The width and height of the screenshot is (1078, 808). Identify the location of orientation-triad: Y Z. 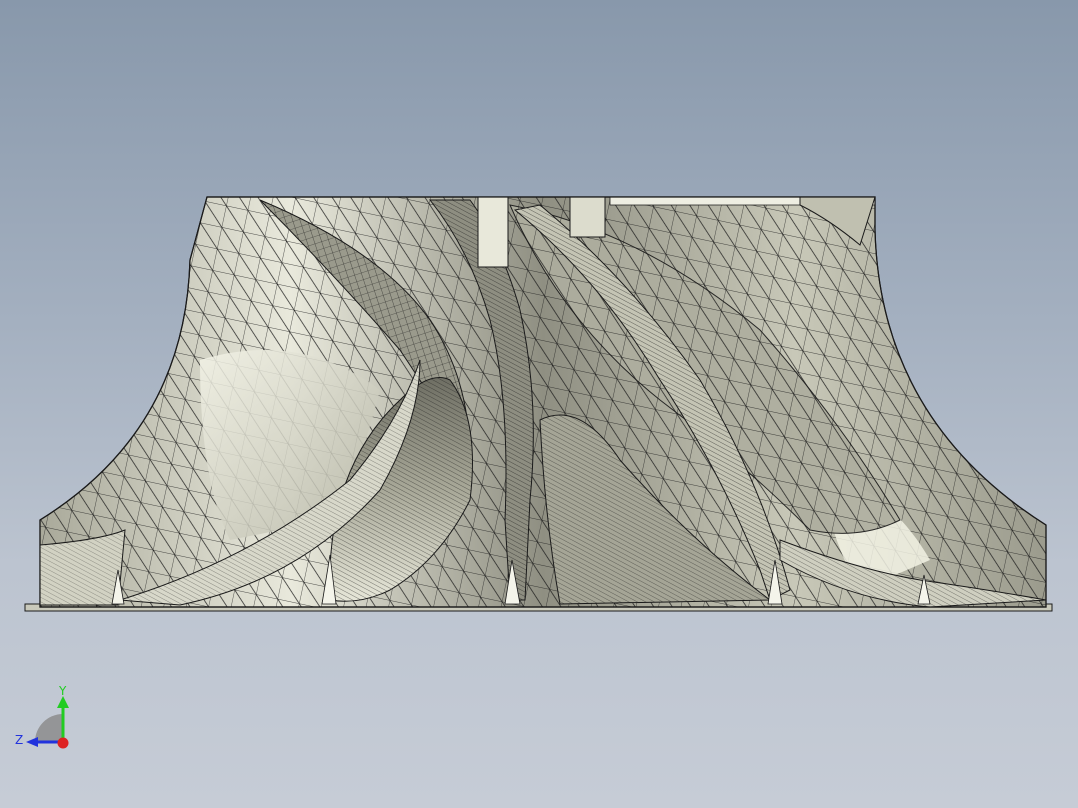
(42, 716).